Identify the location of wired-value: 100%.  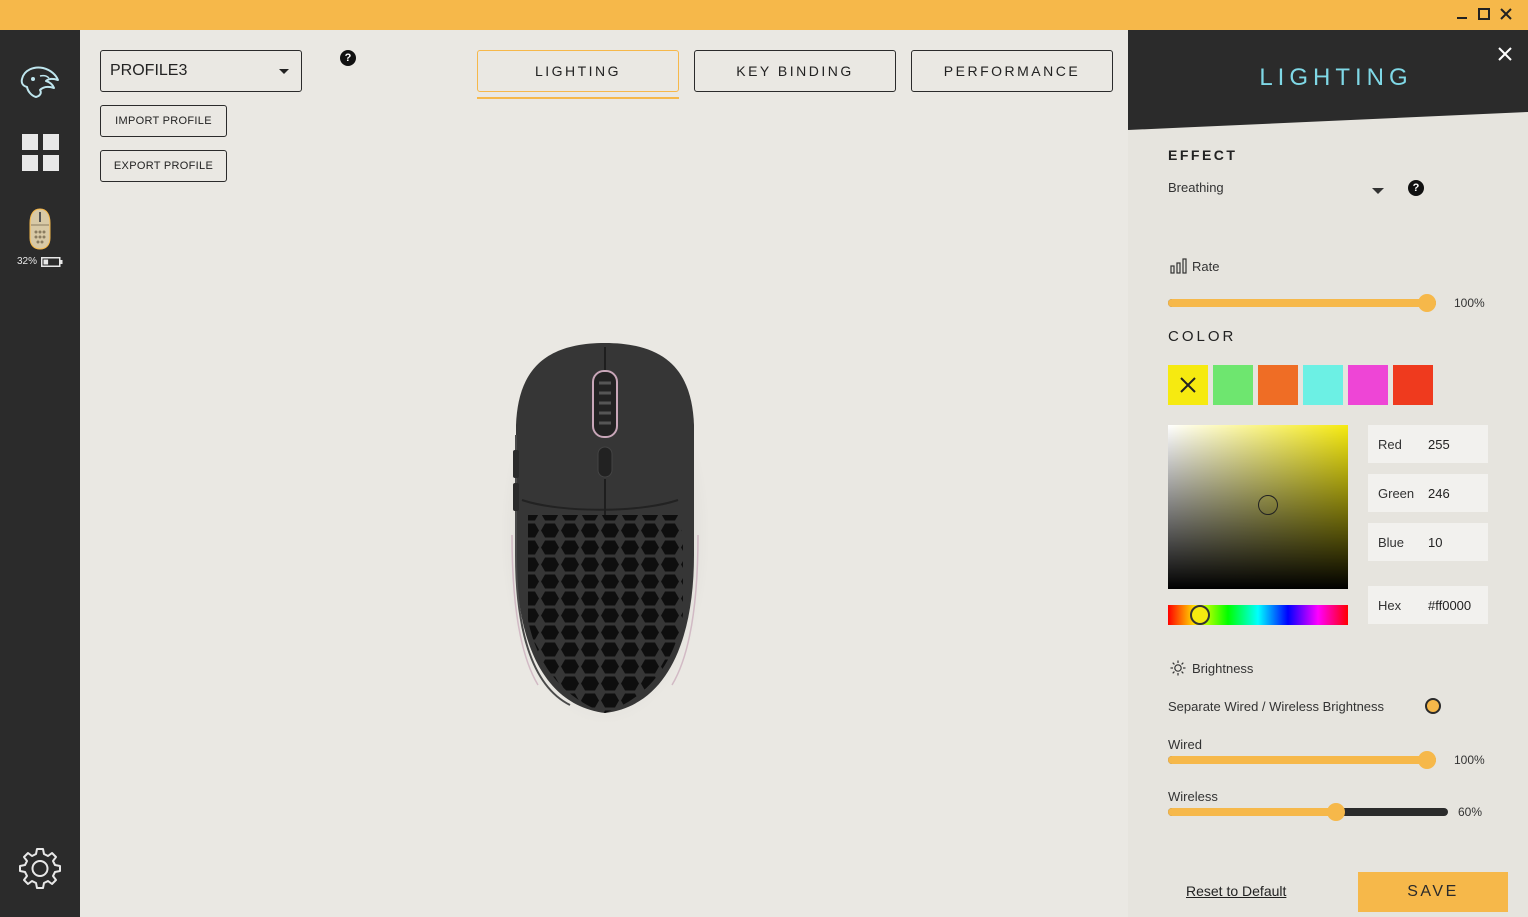
(1469, 760).